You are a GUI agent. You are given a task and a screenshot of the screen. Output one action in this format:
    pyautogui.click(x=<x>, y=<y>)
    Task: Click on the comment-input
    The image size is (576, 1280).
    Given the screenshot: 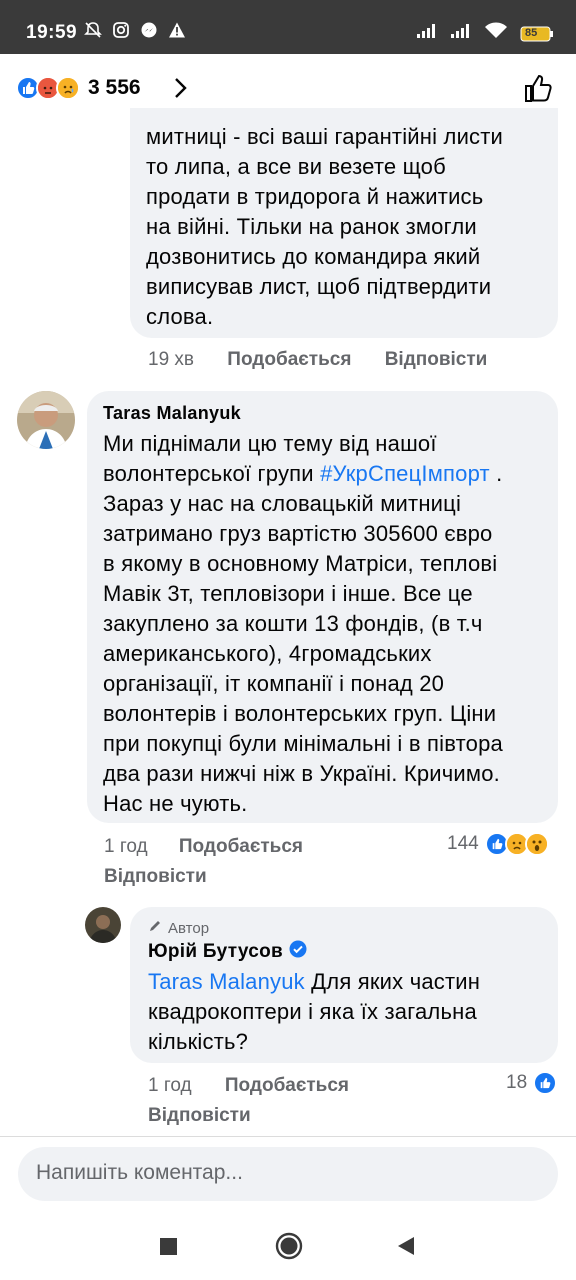 What is the action you would take?
    pyautogui.click(x=286, y=1173)
    